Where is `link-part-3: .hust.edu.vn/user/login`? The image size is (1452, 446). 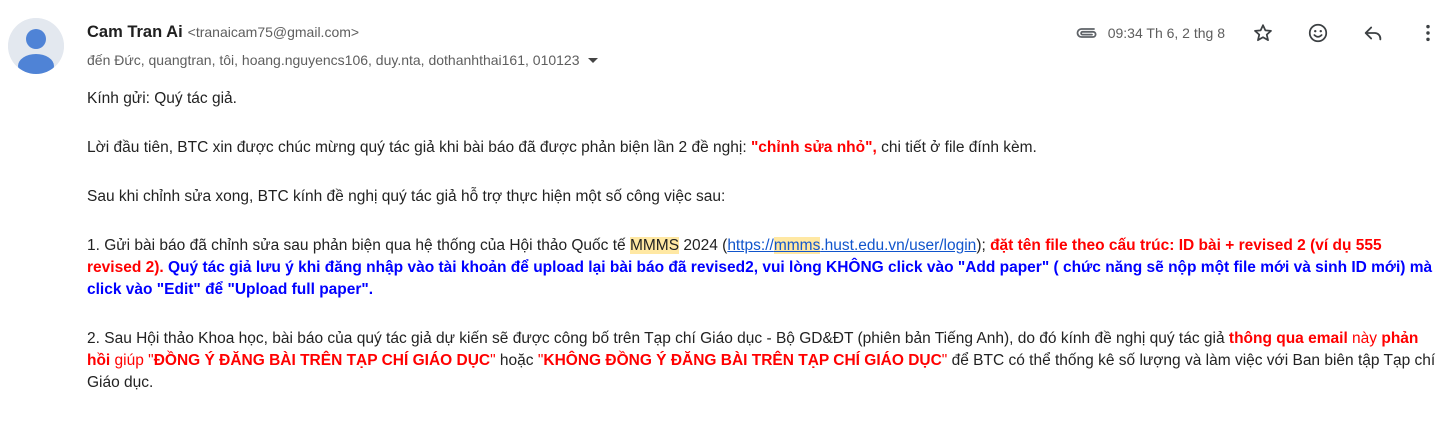
link-part-3: .hust.edu.vn/user/login is located at coordinates (898, 245).